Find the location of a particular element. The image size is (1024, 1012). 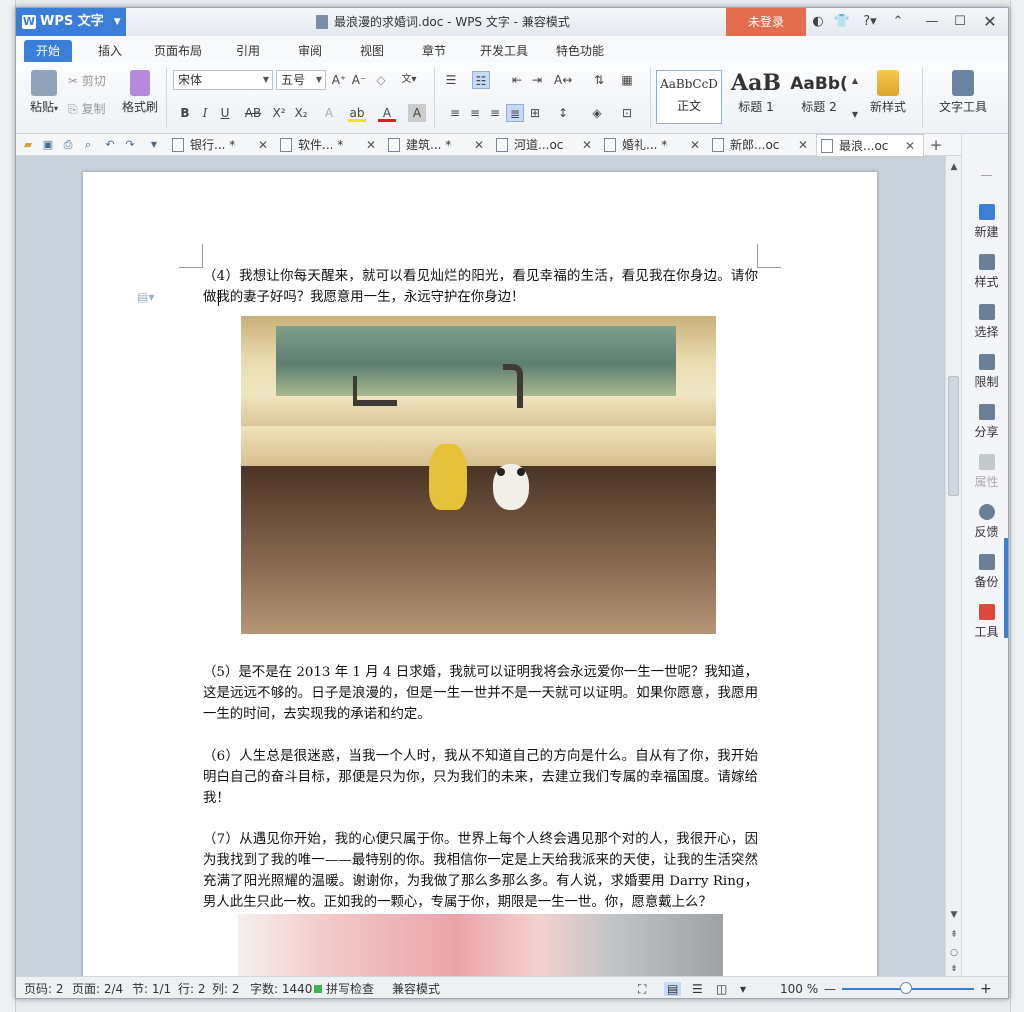

styles-more-icon: ▼ is located at coordinates (855, 115).